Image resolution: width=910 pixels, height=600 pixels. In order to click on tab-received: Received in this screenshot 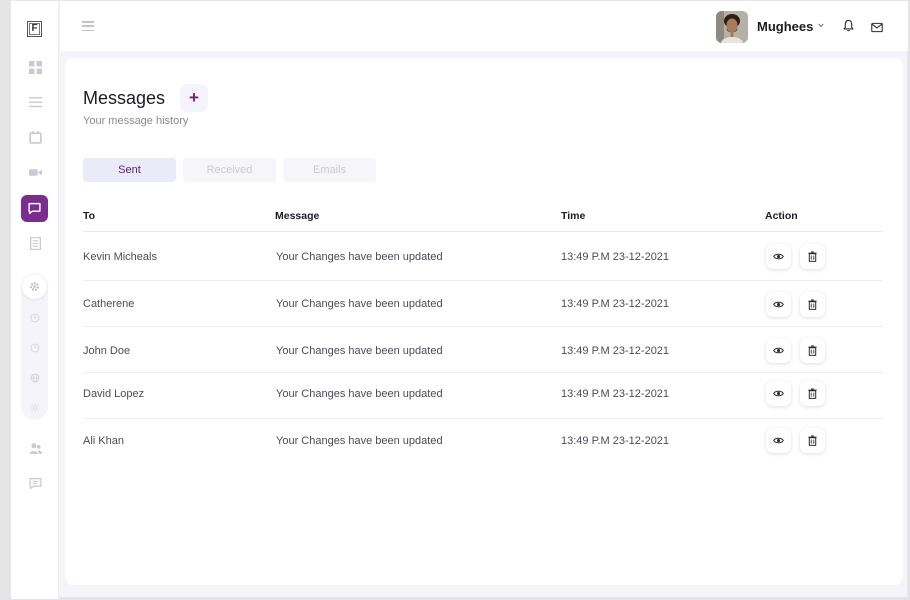, I will do `click(229, 170)`.